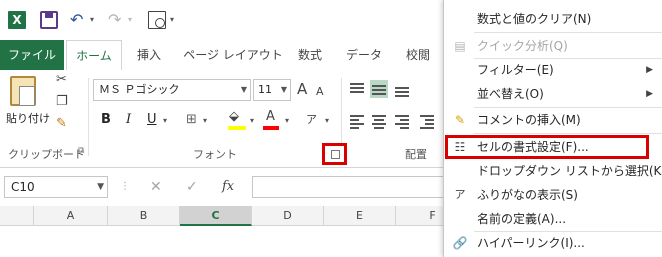 This screenshot has width=662, height=257. I want to click on font-name-value: ＭＳ Ｐゴシック, so click(139, 89).